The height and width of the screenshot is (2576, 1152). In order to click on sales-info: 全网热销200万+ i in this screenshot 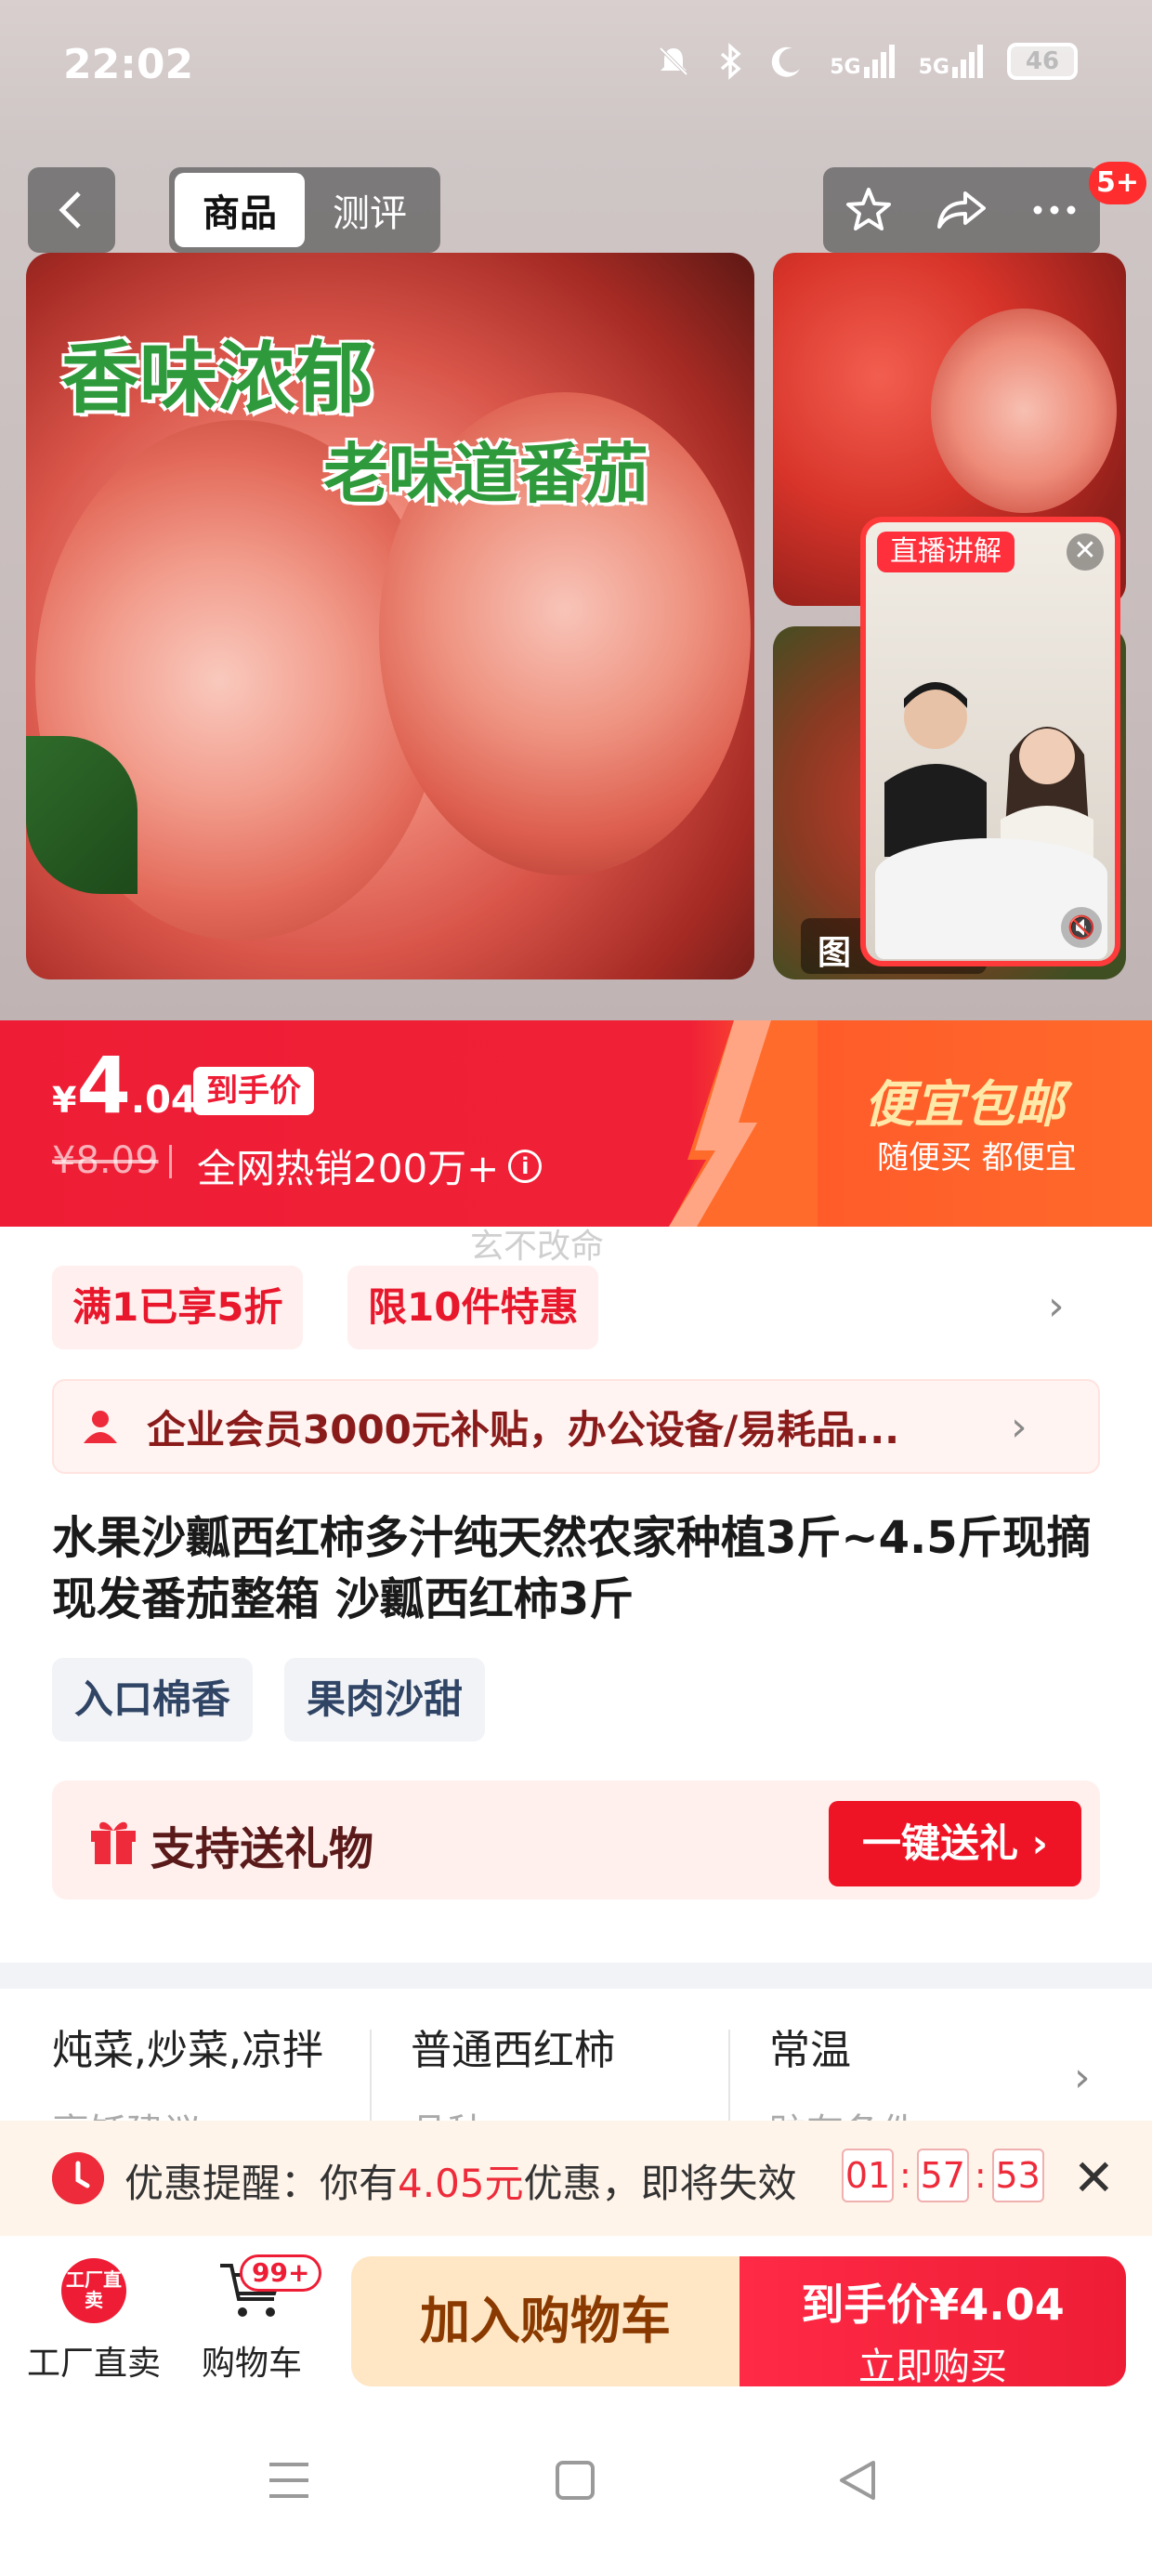, I will do `click(370, 1165)`.